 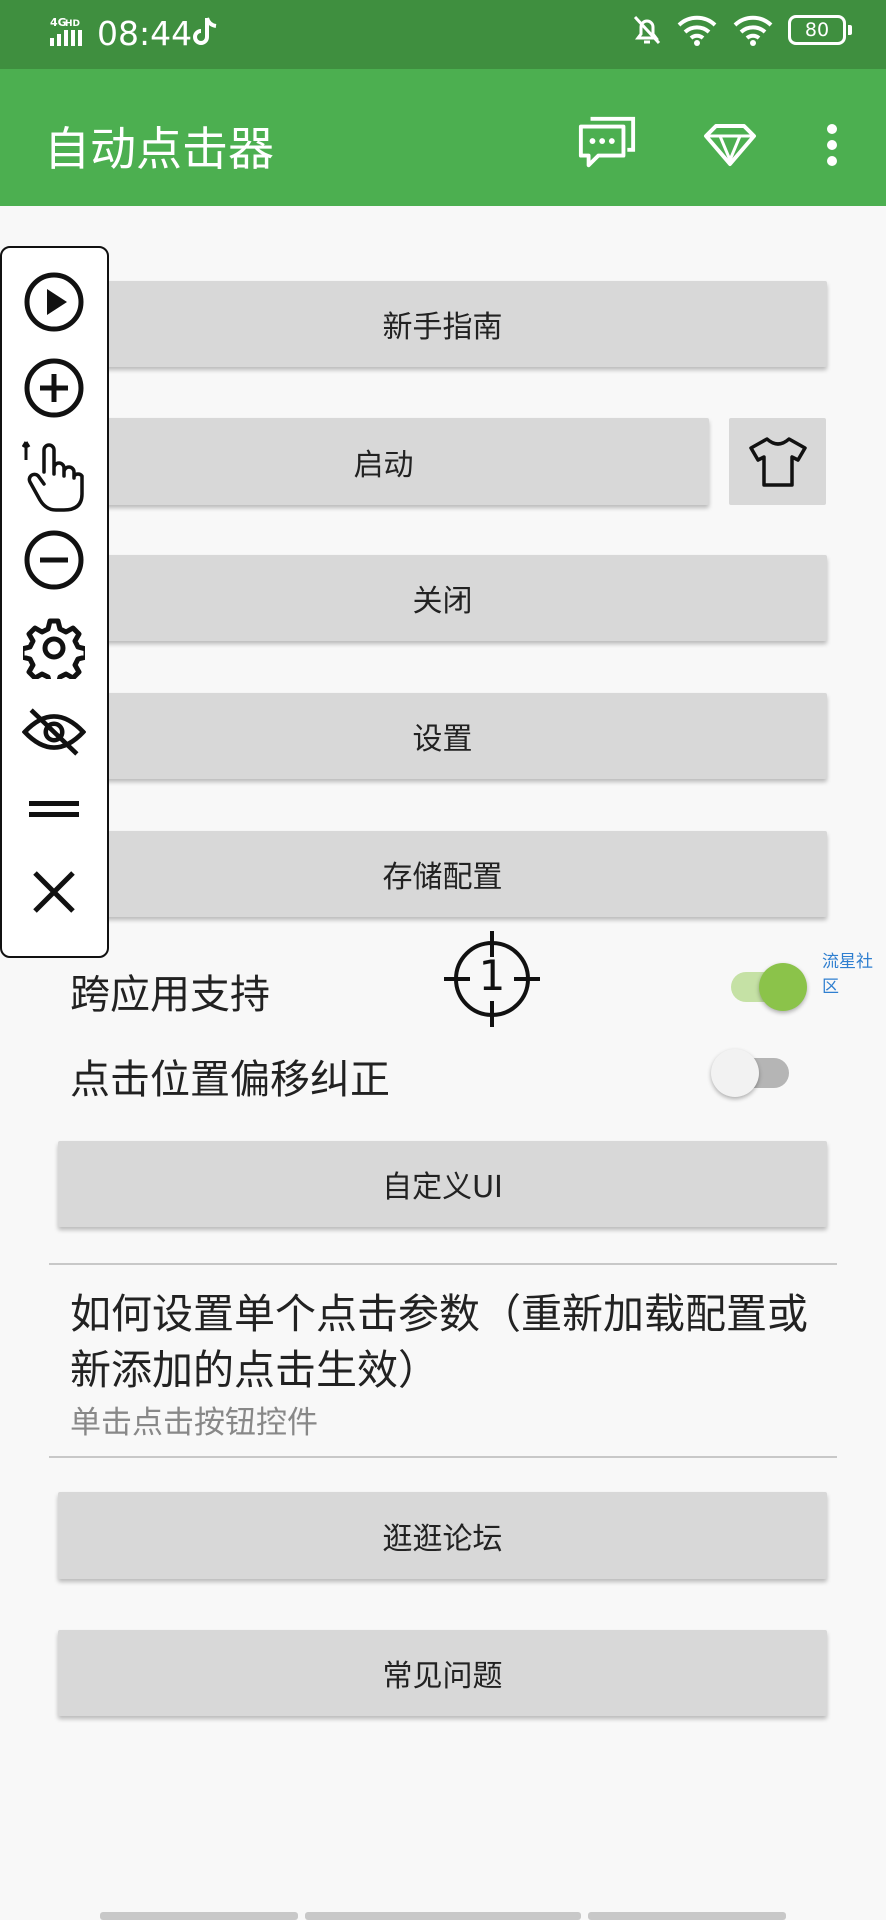 I want to click on tiktok-icon, so click(x=205, y=31).